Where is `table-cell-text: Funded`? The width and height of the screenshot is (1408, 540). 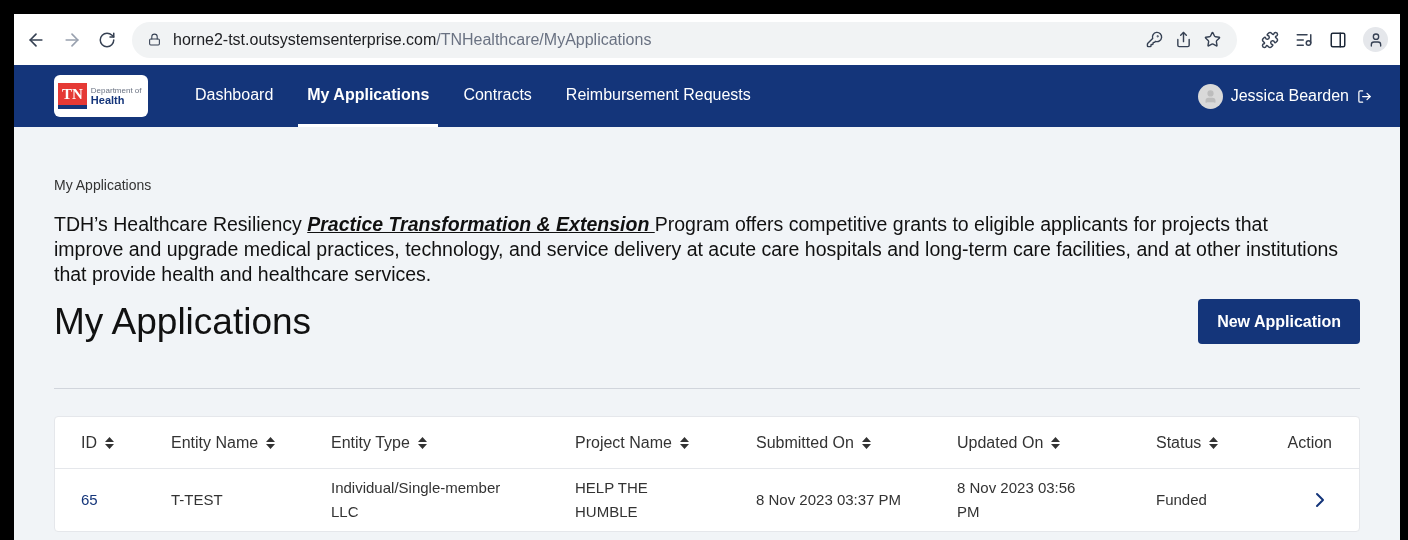
table-cell-text: Funded is located at coordinates (1182, 500).